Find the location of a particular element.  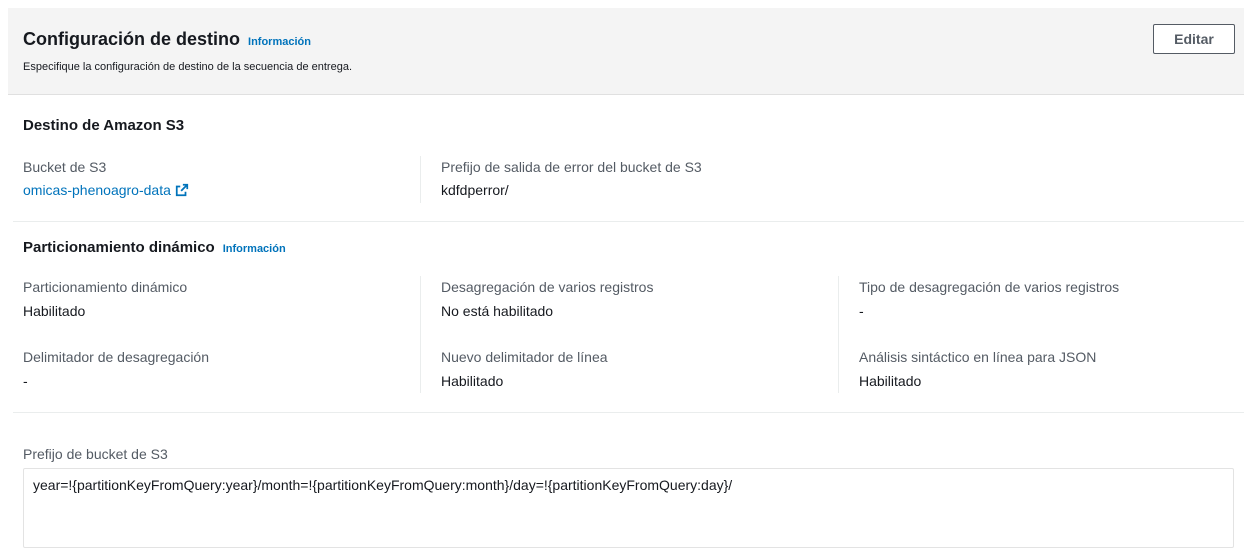

page-title: Configuración de destino is located at coordinates (132, 39).